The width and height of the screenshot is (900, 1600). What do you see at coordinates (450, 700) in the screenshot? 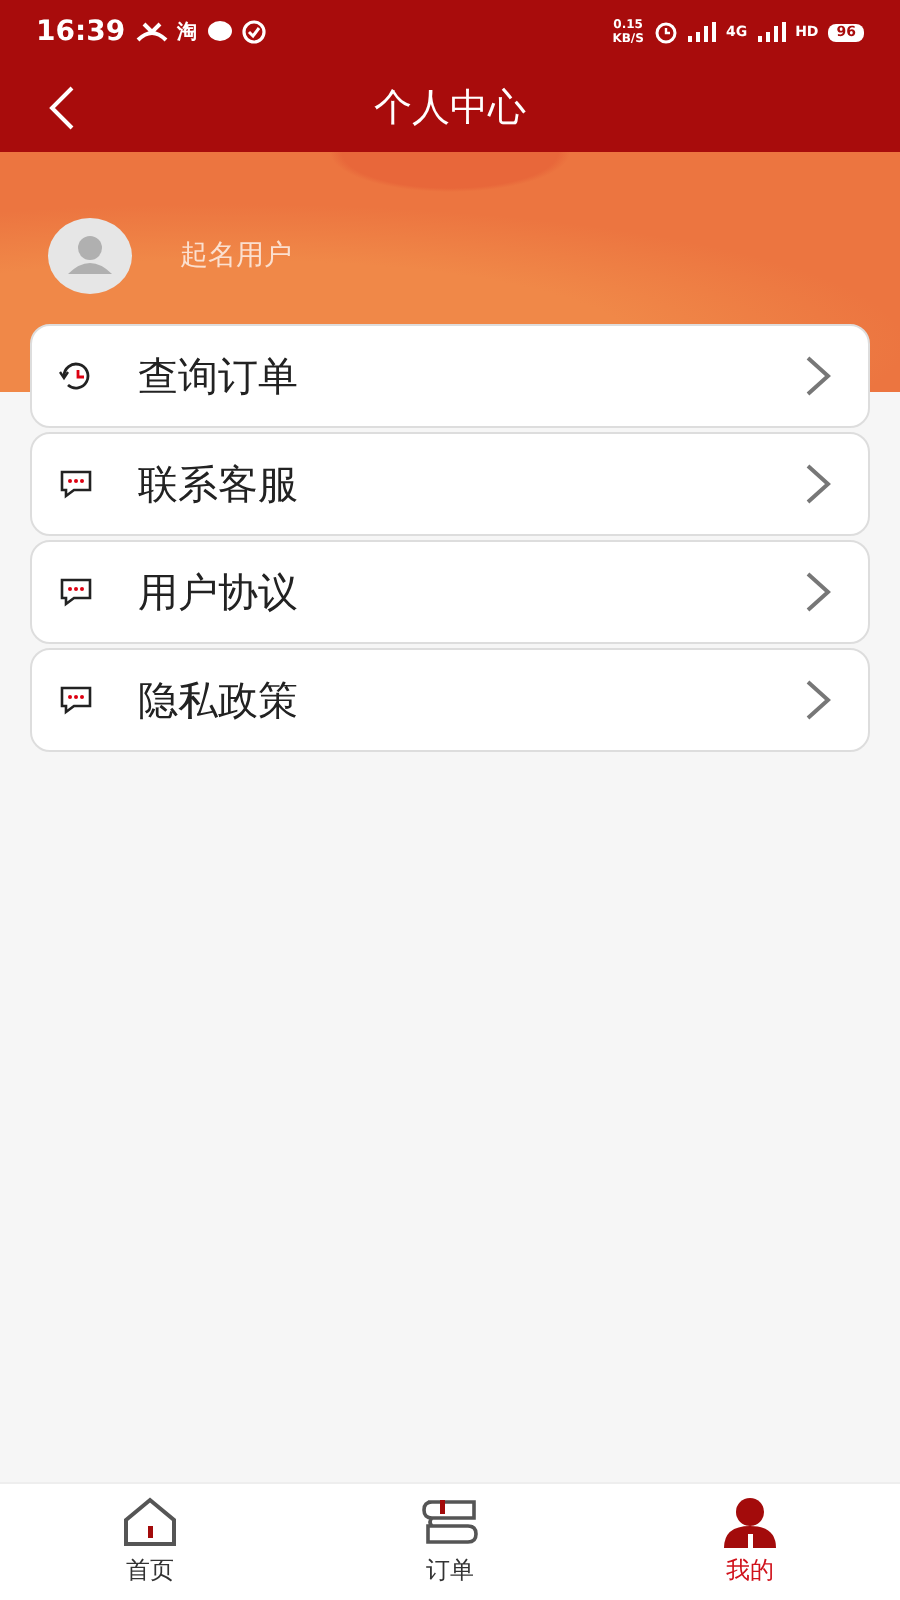
I see `menu-item: 隐私政策` at bounding box center [450, 700].